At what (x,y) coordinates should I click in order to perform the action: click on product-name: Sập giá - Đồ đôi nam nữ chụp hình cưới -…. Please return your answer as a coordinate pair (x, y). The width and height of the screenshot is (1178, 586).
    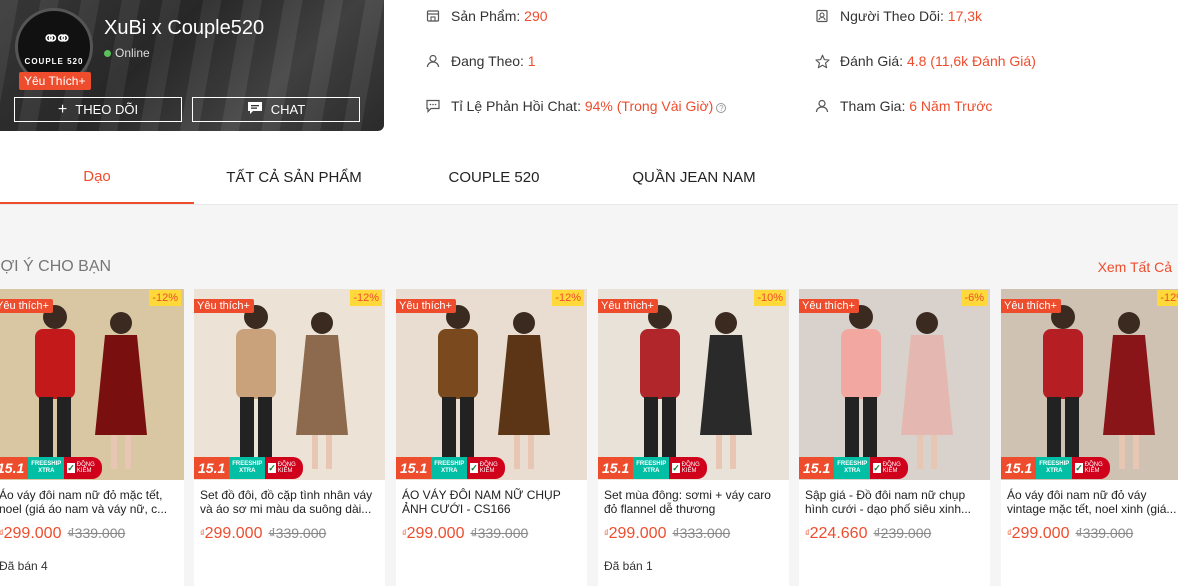
    Looking at the image, I should click on (895, 502).